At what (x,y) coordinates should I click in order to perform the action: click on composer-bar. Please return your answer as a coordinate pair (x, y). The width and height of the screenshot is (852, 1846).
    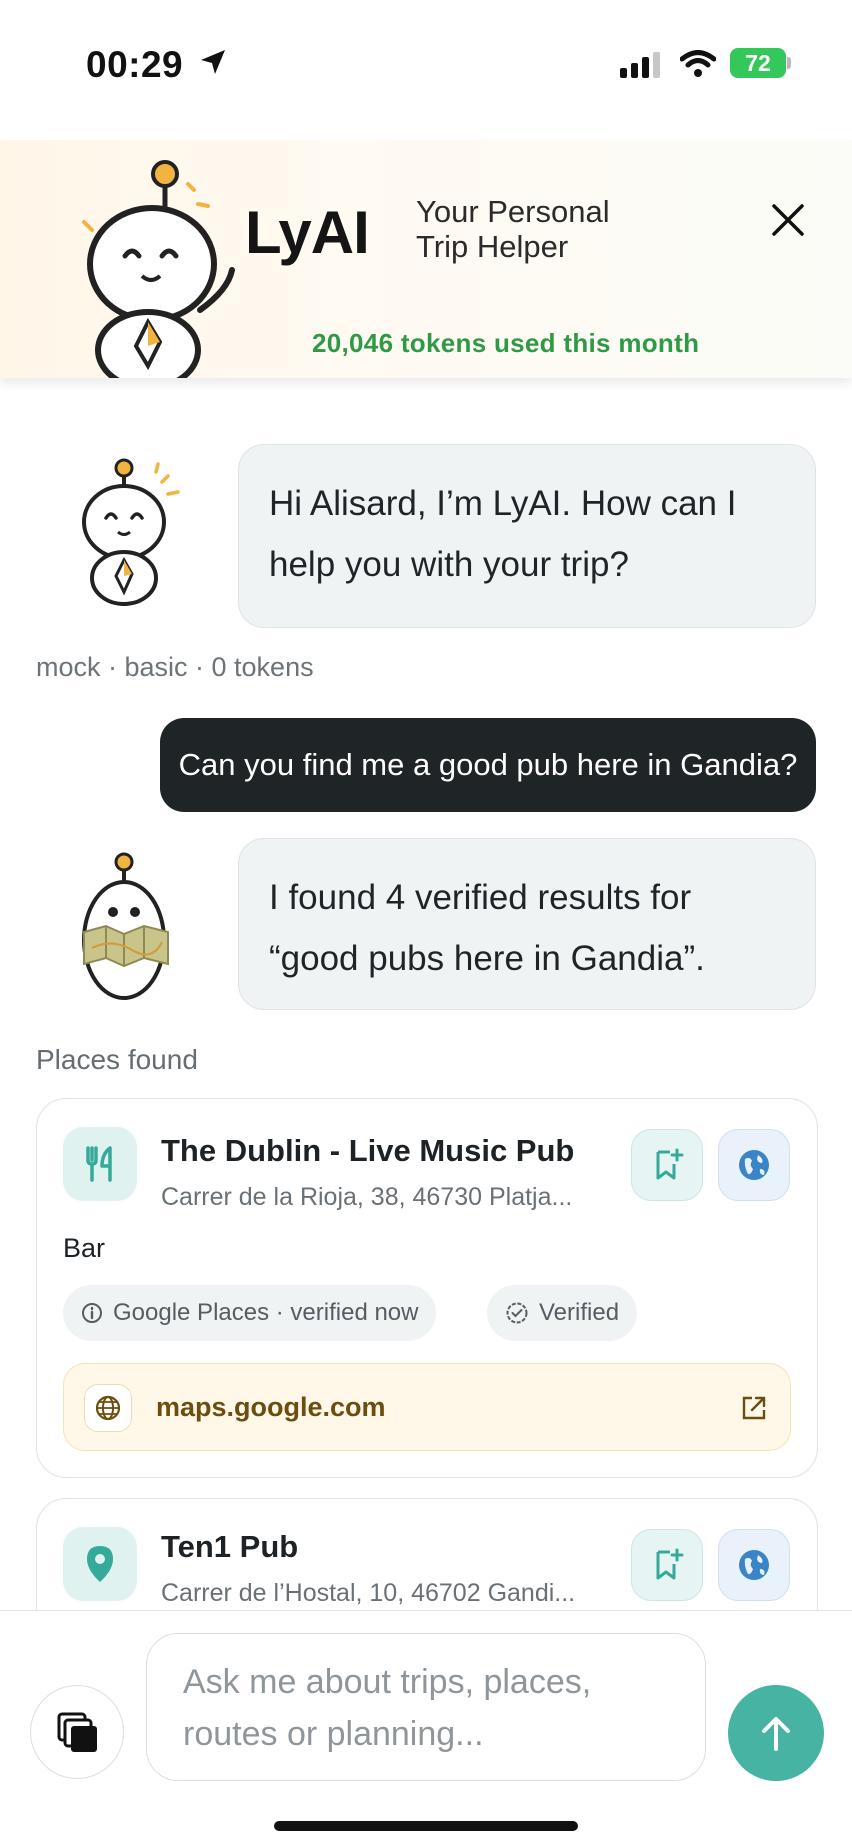
    Looking at the image, I should click on (426, 1728).